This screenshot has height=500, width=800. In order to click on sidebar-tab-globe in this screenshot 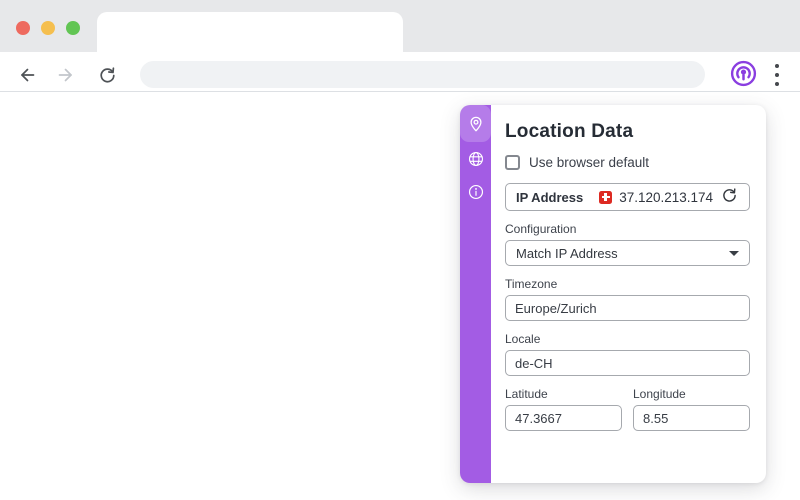, I will do `click(475, 158)`.